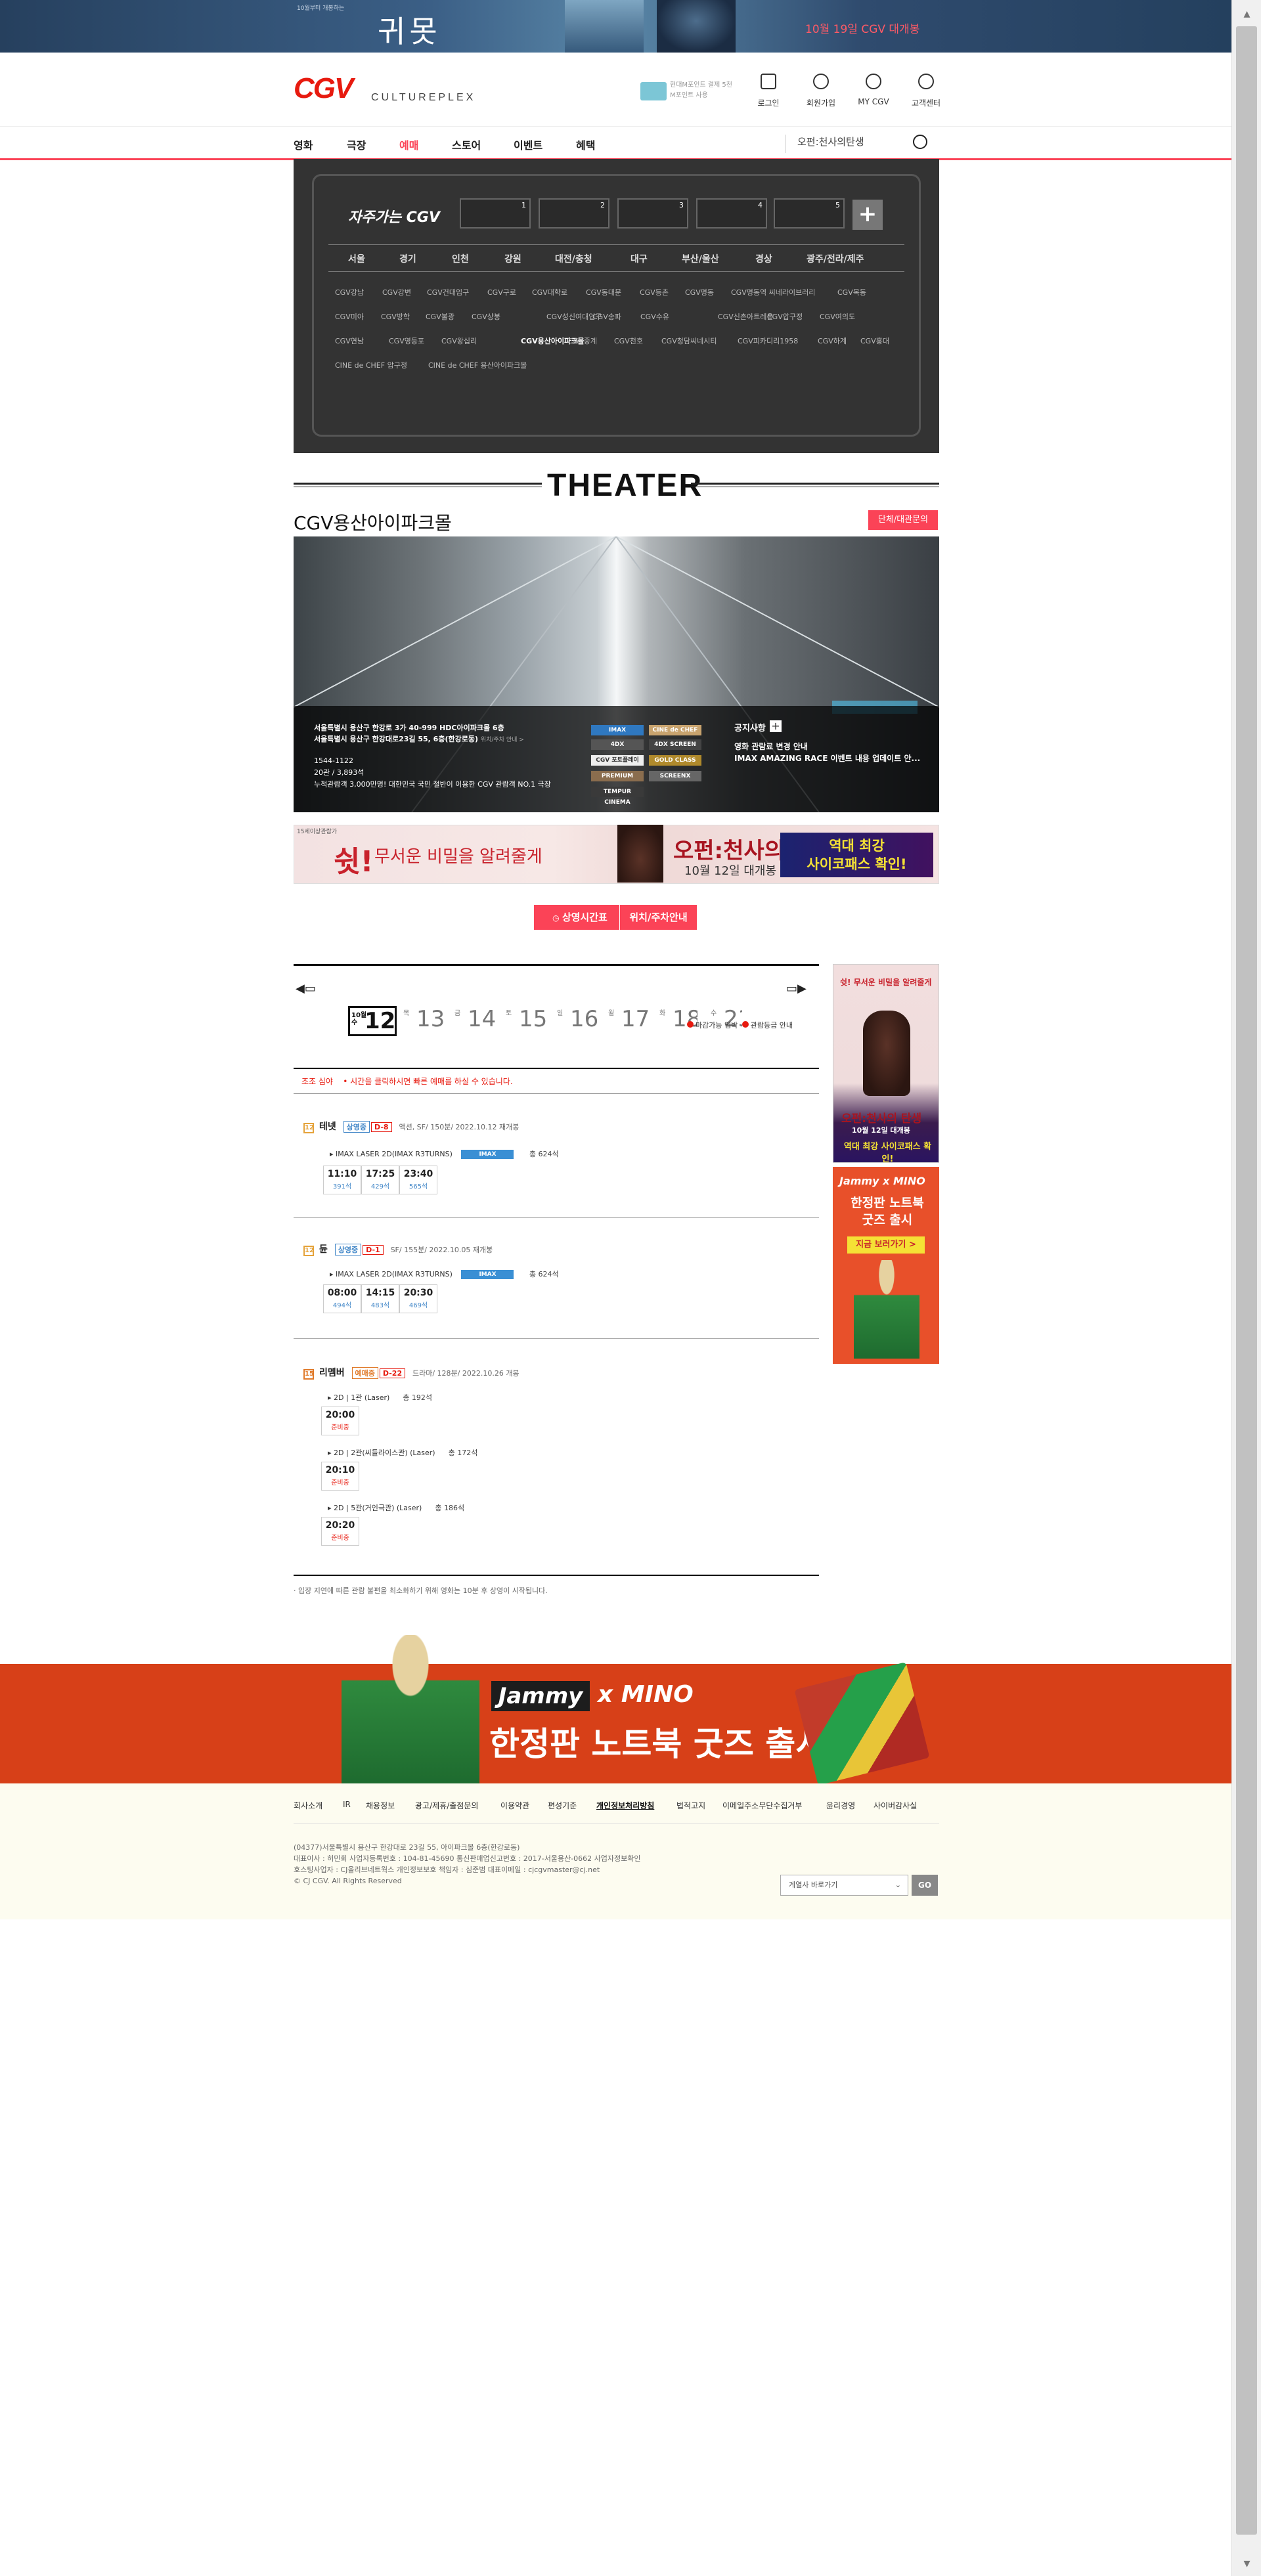 Image resolution: width=1261 pixels, height=2576 pixels. I want to click on theater-link: CGV대학로, so click(549, 292).